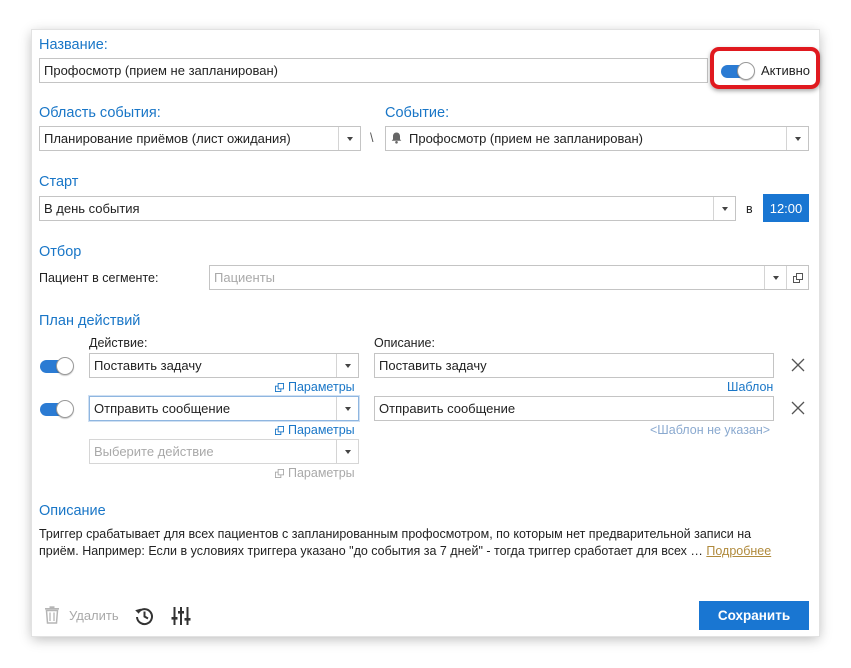 This screenshot has height=668, width=851. I want to click on delete-label: Удалить, so click(94, 615).